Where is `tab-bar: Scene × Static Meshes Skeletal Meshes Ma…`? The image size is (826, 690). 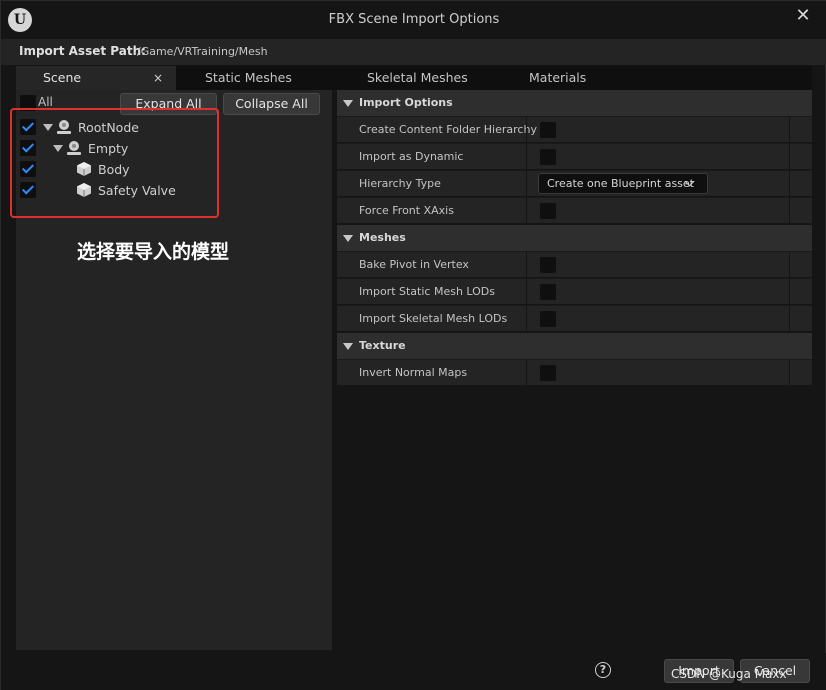 tab-bar: Scene × Static Meshes Skeletal Meshes Ma… is located at coordinates (414, 78).